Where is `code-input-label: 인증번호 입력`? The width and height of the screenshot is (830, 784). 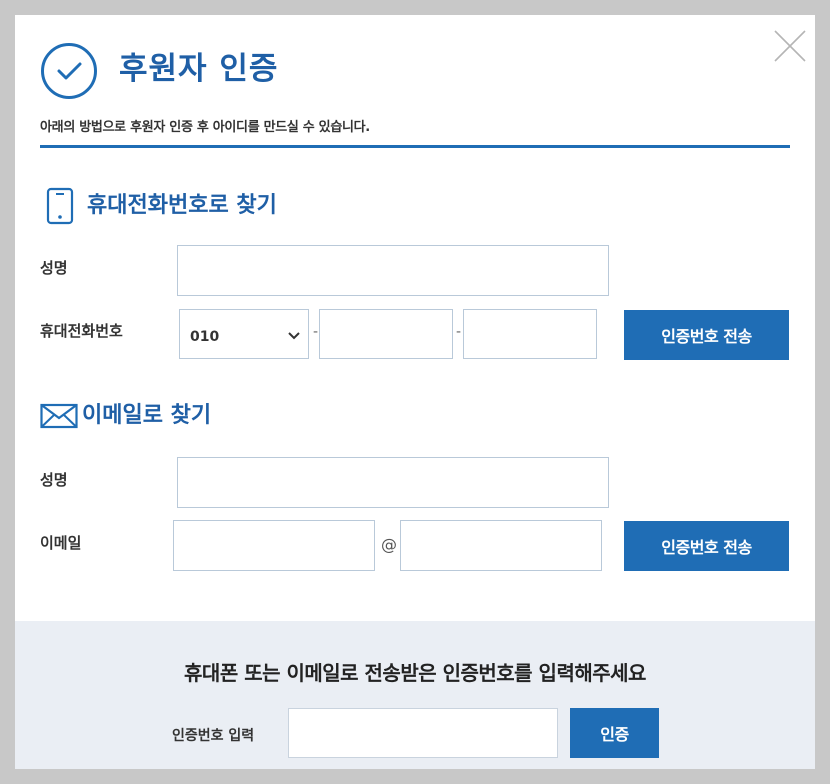 code-input-label: 인증번호 입력 is located at coordinates (213, 736).